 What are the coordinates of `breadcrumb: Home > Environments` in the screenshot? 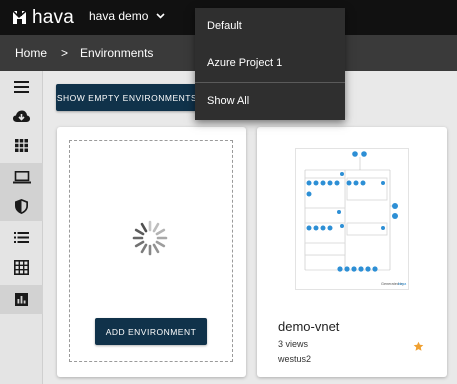 It's located at (84, 53).